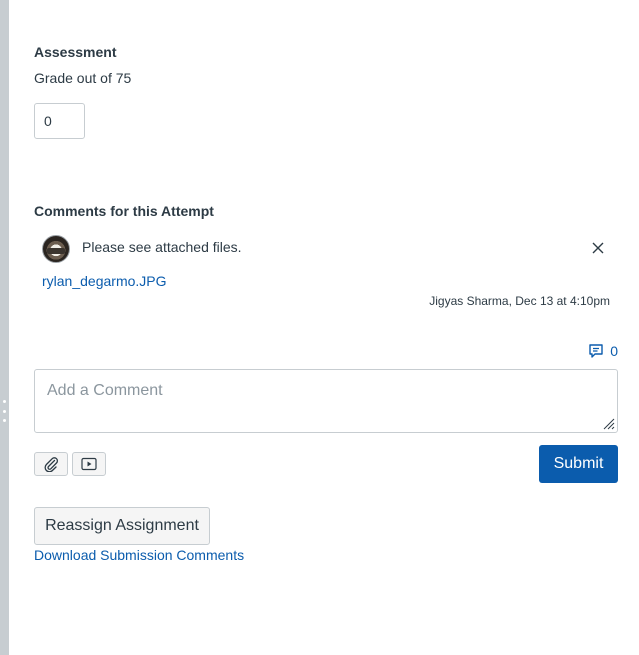  Describe the element at coordinates (4, 327) in the screenshot. I see `sidebar-divider` at that location.